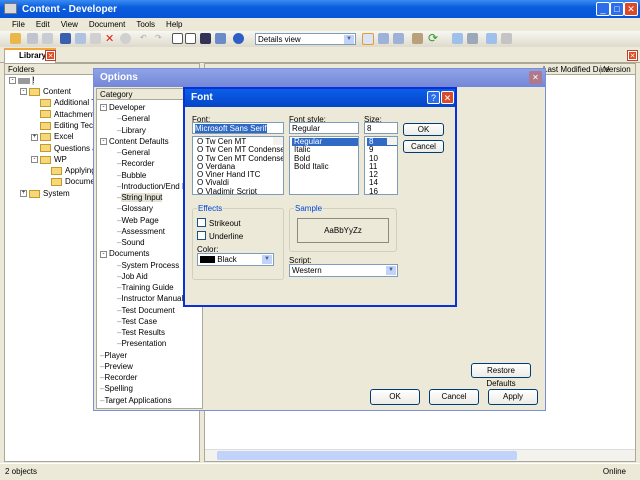  What do you see at coordinates (201, 222) in the screenshot?
I see `strikeout-checkbox` at bounding box center [201, 222].